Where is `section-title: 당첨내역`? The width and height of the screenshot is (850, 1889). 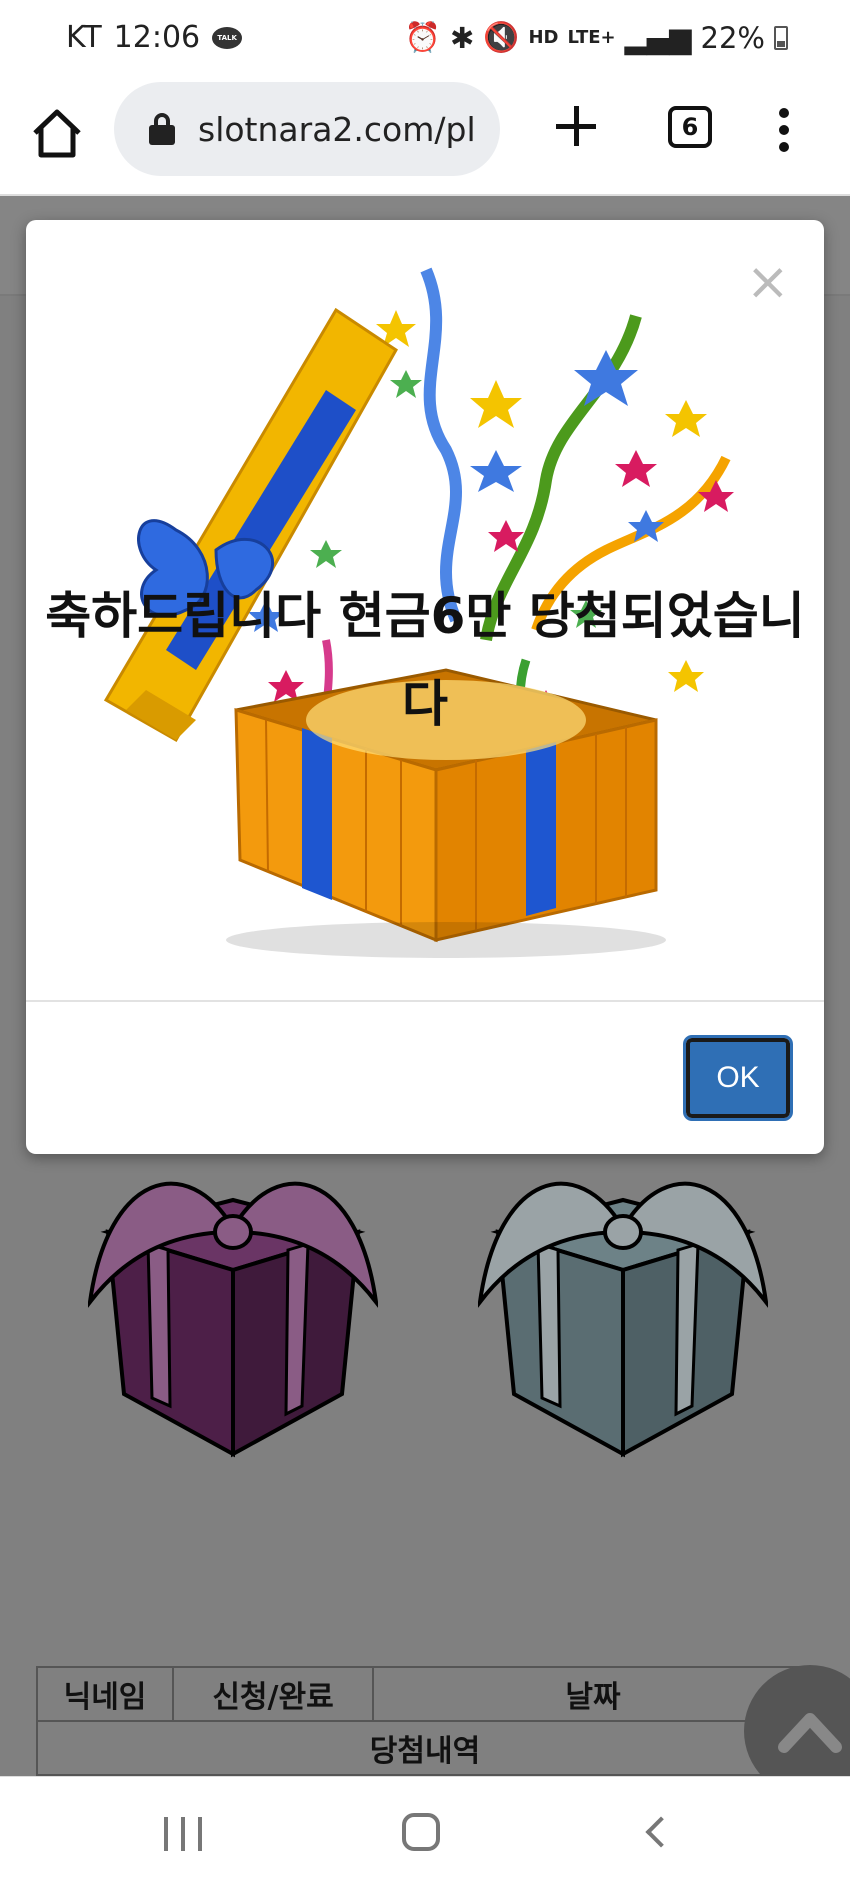
section-title: 당첨내역 is located at coordinates (425, 1748).